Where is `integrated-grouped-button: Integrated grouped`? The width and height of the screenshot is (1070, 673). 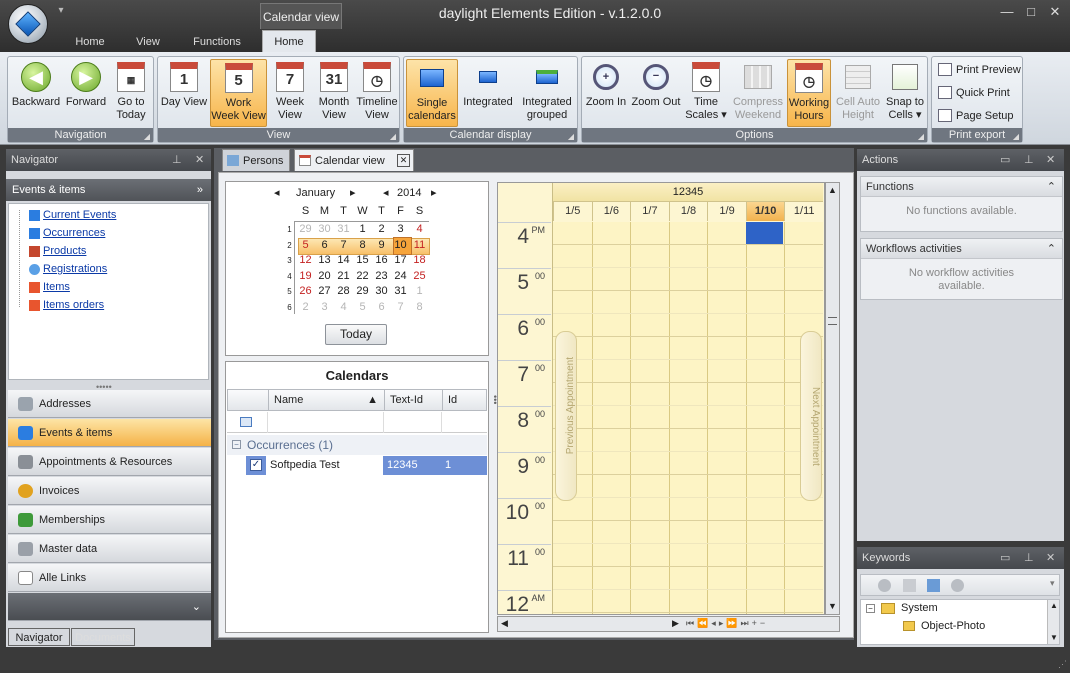
integrated-grouped-button: Integrated grouped is located at coordinates (547, 93).